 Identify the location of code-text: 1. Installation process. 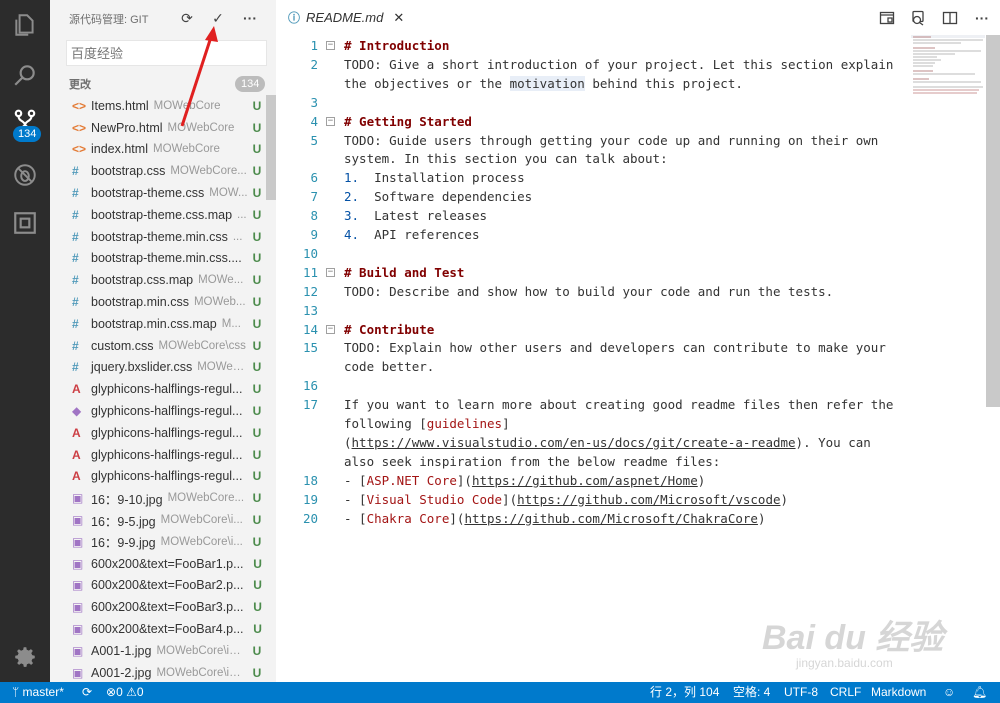
(434, 178).